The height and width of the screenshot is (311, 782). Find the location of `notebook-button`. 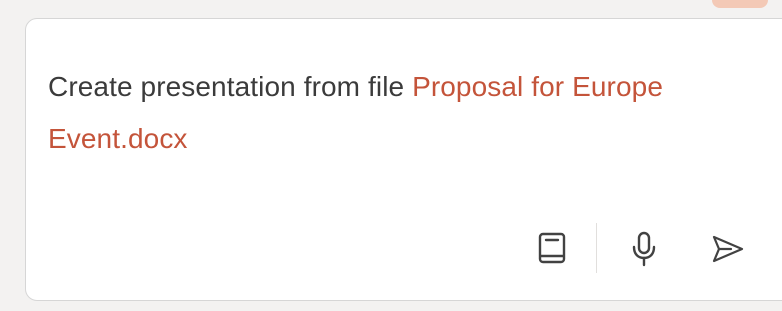

notebook-button is located at coordinates (552, 249).